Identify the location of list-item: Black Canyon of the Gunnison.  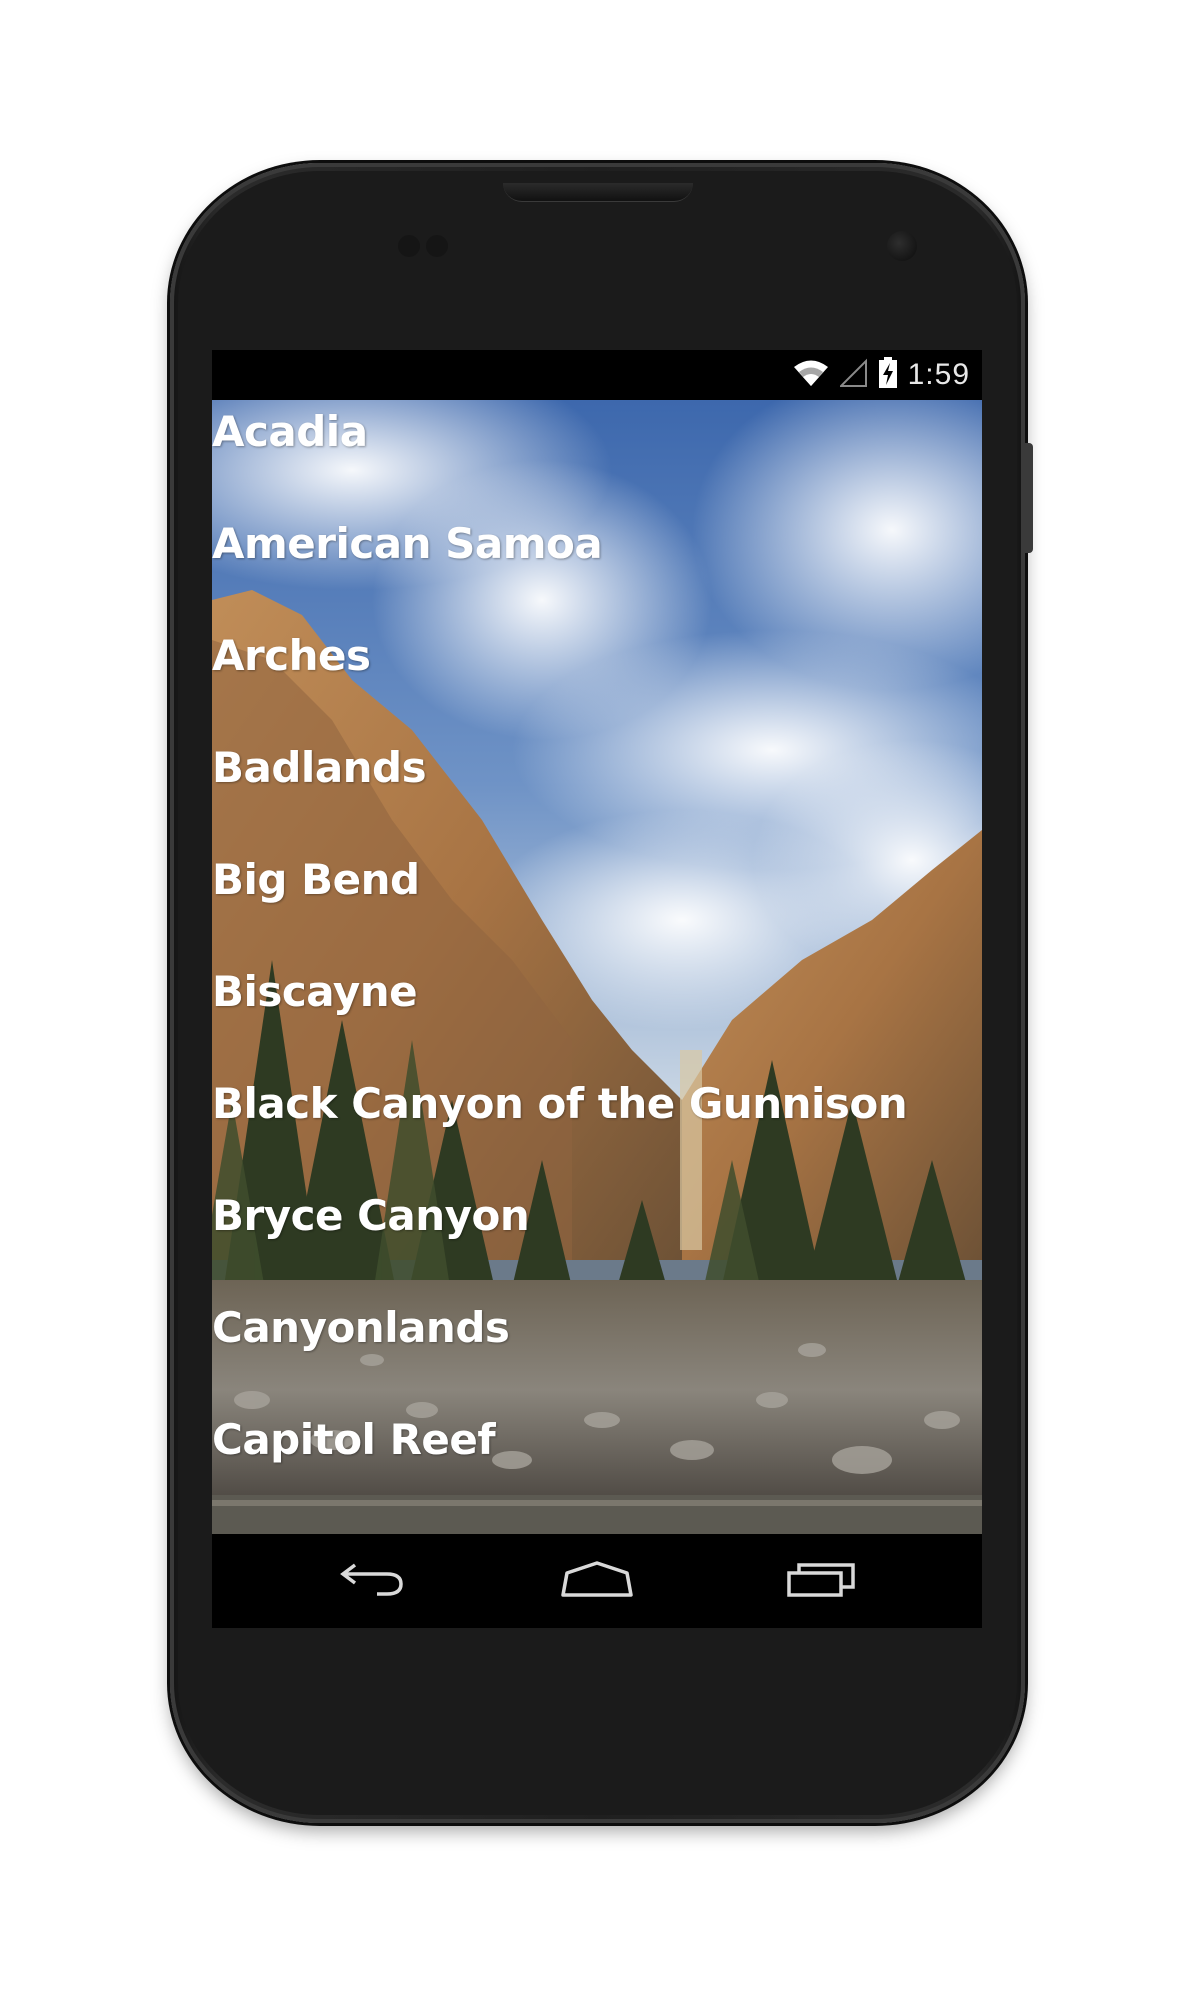
(597, 1128).